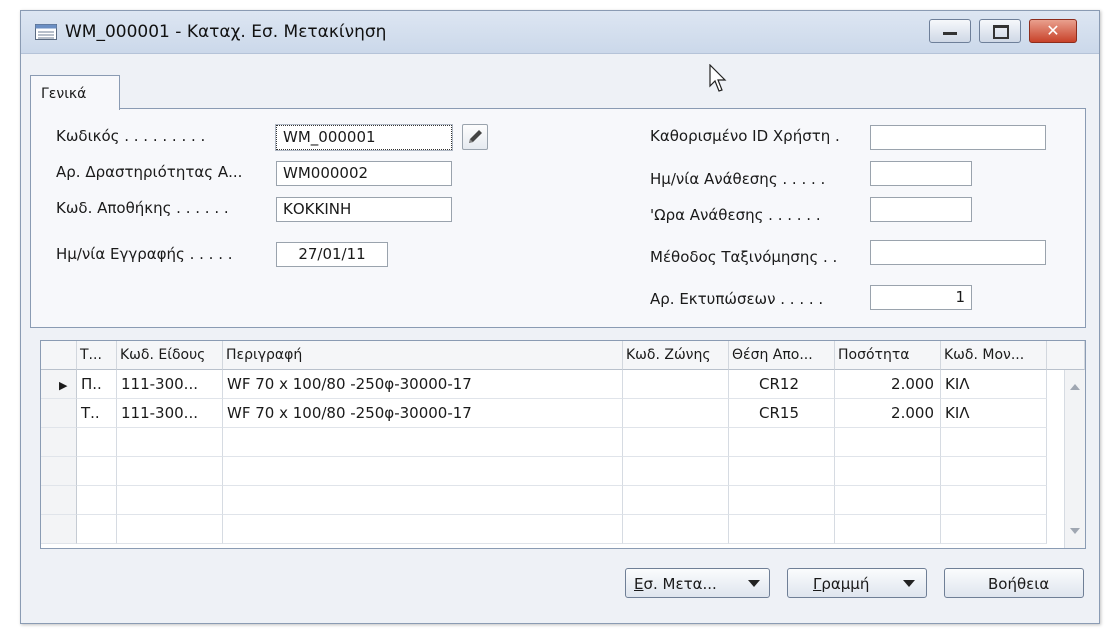 The image size is (1105, 631). I want to click on warehouse-code-label: Κωδ. Αποθήκης . . . . . ., so click(142, 208).